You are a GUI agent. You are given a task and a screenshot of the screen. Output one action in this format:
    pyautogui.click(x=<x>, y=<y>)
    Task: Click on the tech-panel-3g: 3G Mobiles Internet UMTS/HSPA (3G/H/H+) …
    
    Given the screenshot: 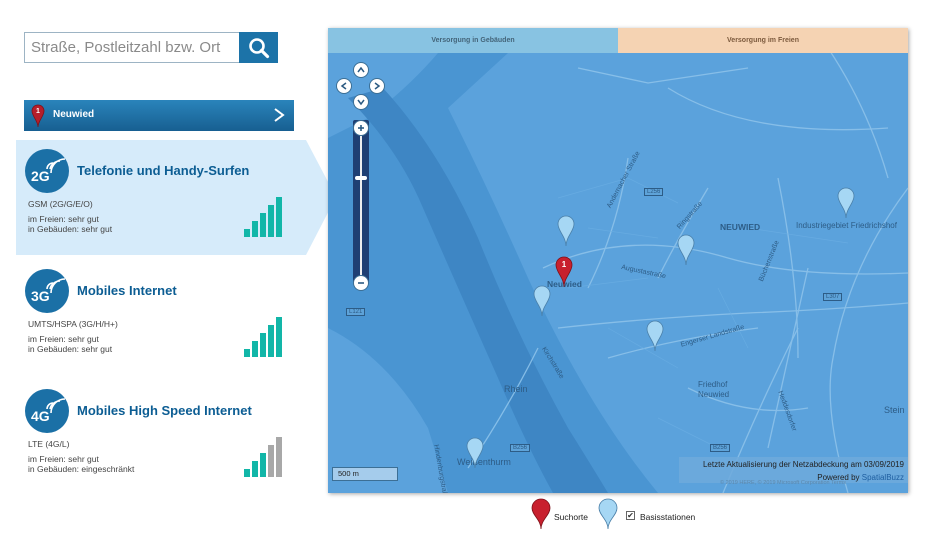 What is the action you would take?
    pyautogui.click(x=161, y=317)
    